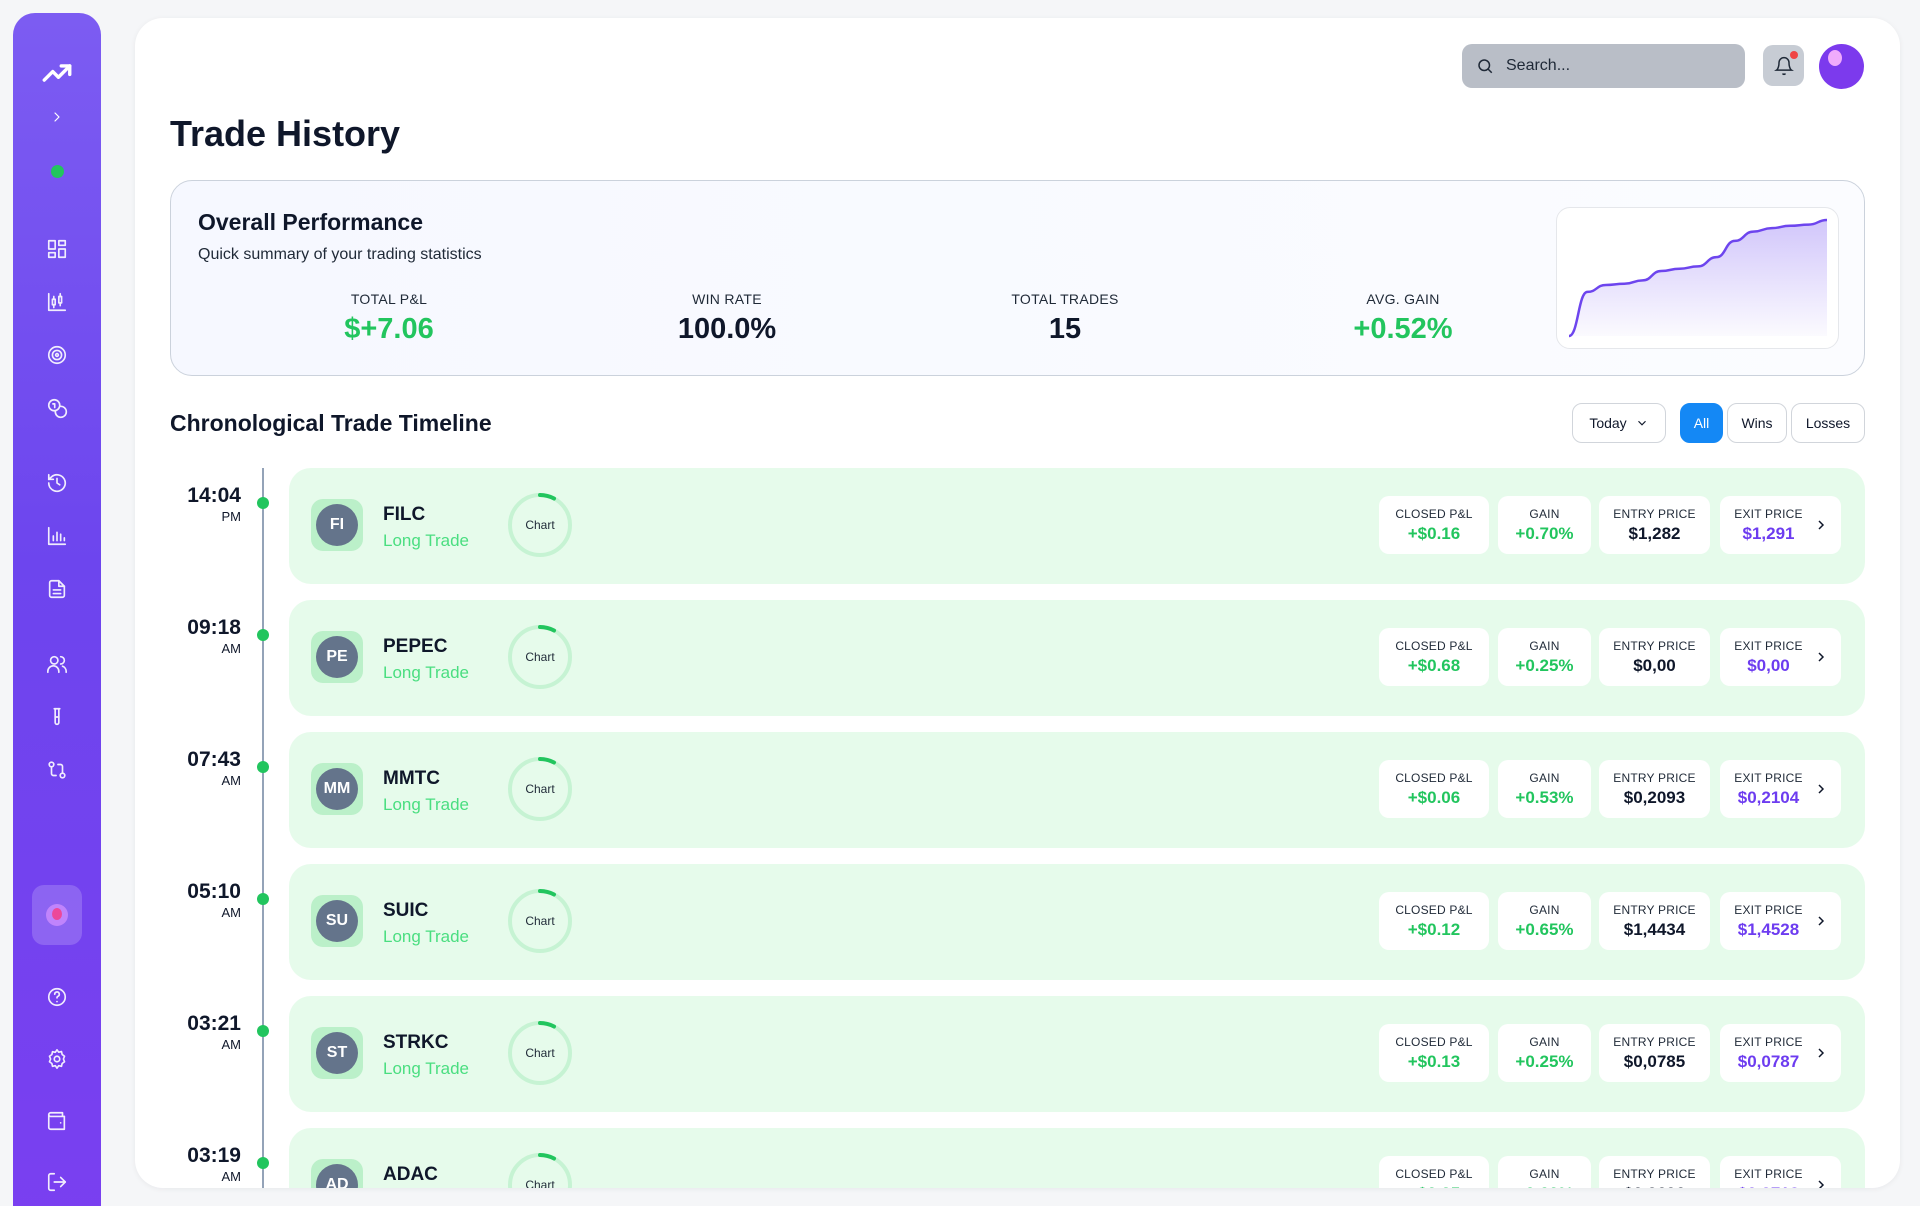 The width and height of the screenshot is (1920, 1206). What do you see at coordinates (1780, 1053) in the screenshot?
I see `exit-price-metric: EXIT PRICE $0,0787` at bounding box center [1780, 1053].